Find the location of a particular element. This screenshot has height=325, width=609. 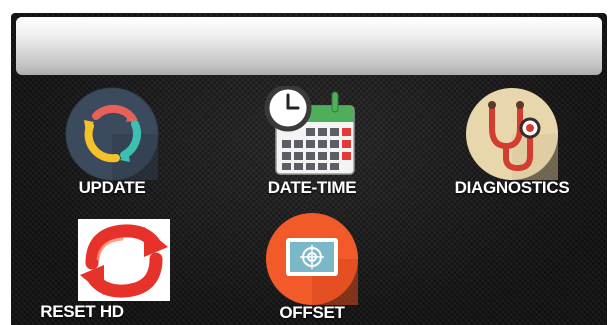

reset-hd-tile: RESET HD is located at coordinates (112, 272).